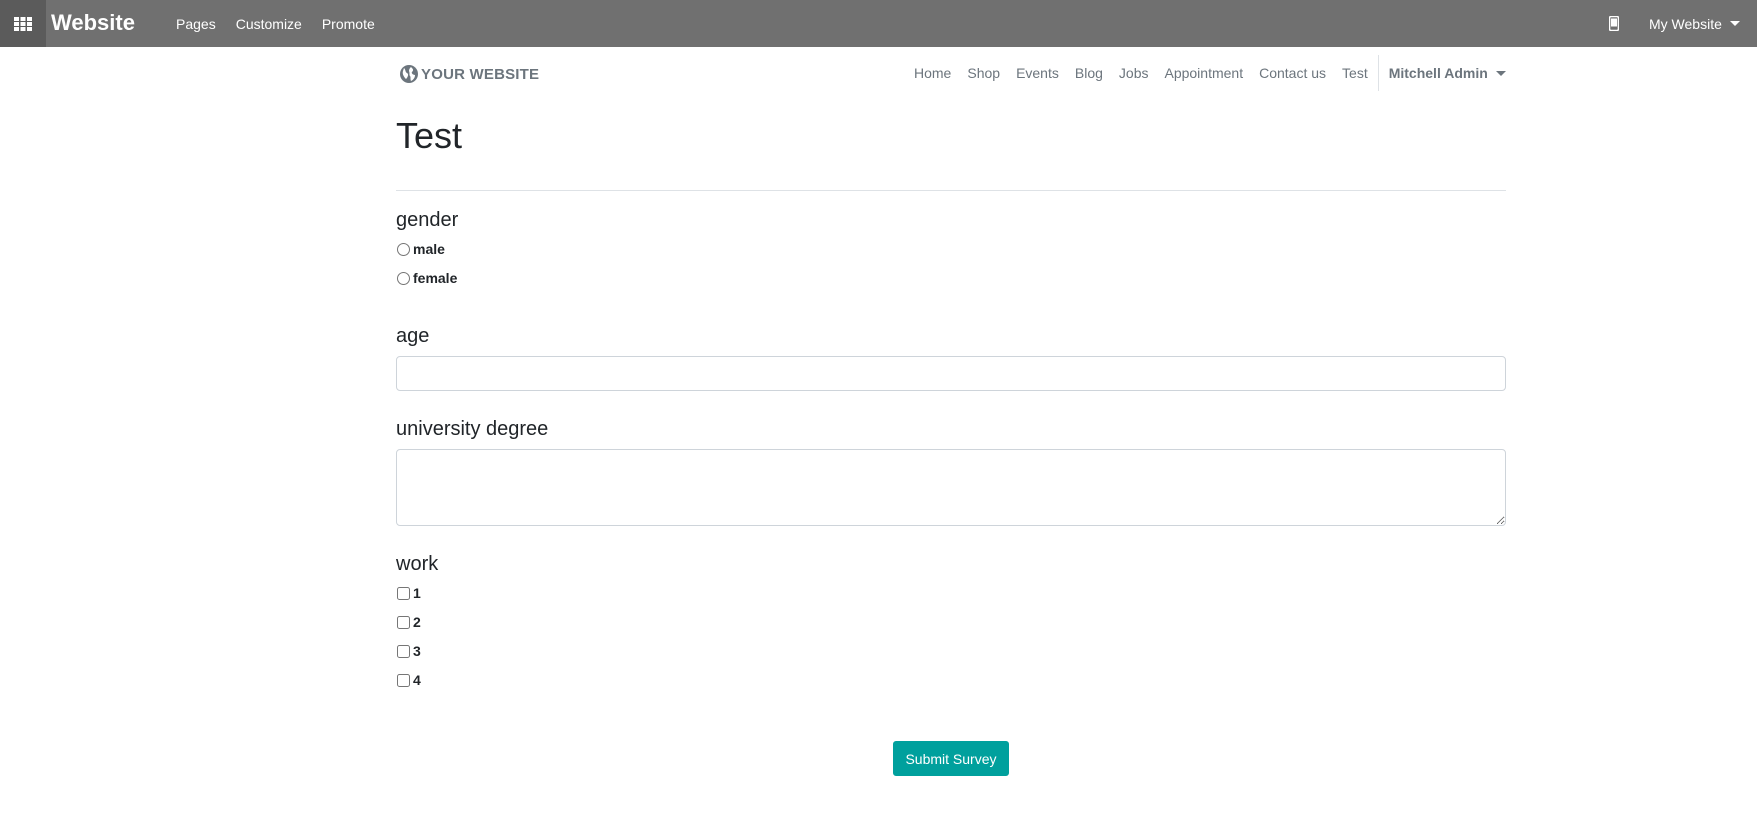  What do you see at coordinates (196, 24) in the screenshot?
I see `menu-pages: Pages` at bounding box center [196, 24].